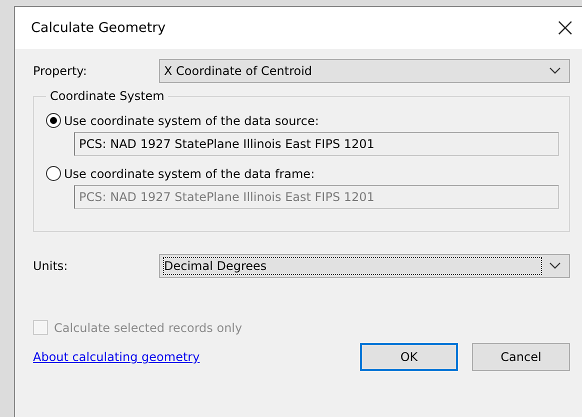 The image size is (582, 417). I want to click on checkbox-label: Calculate selected records only, so click(148, 327).